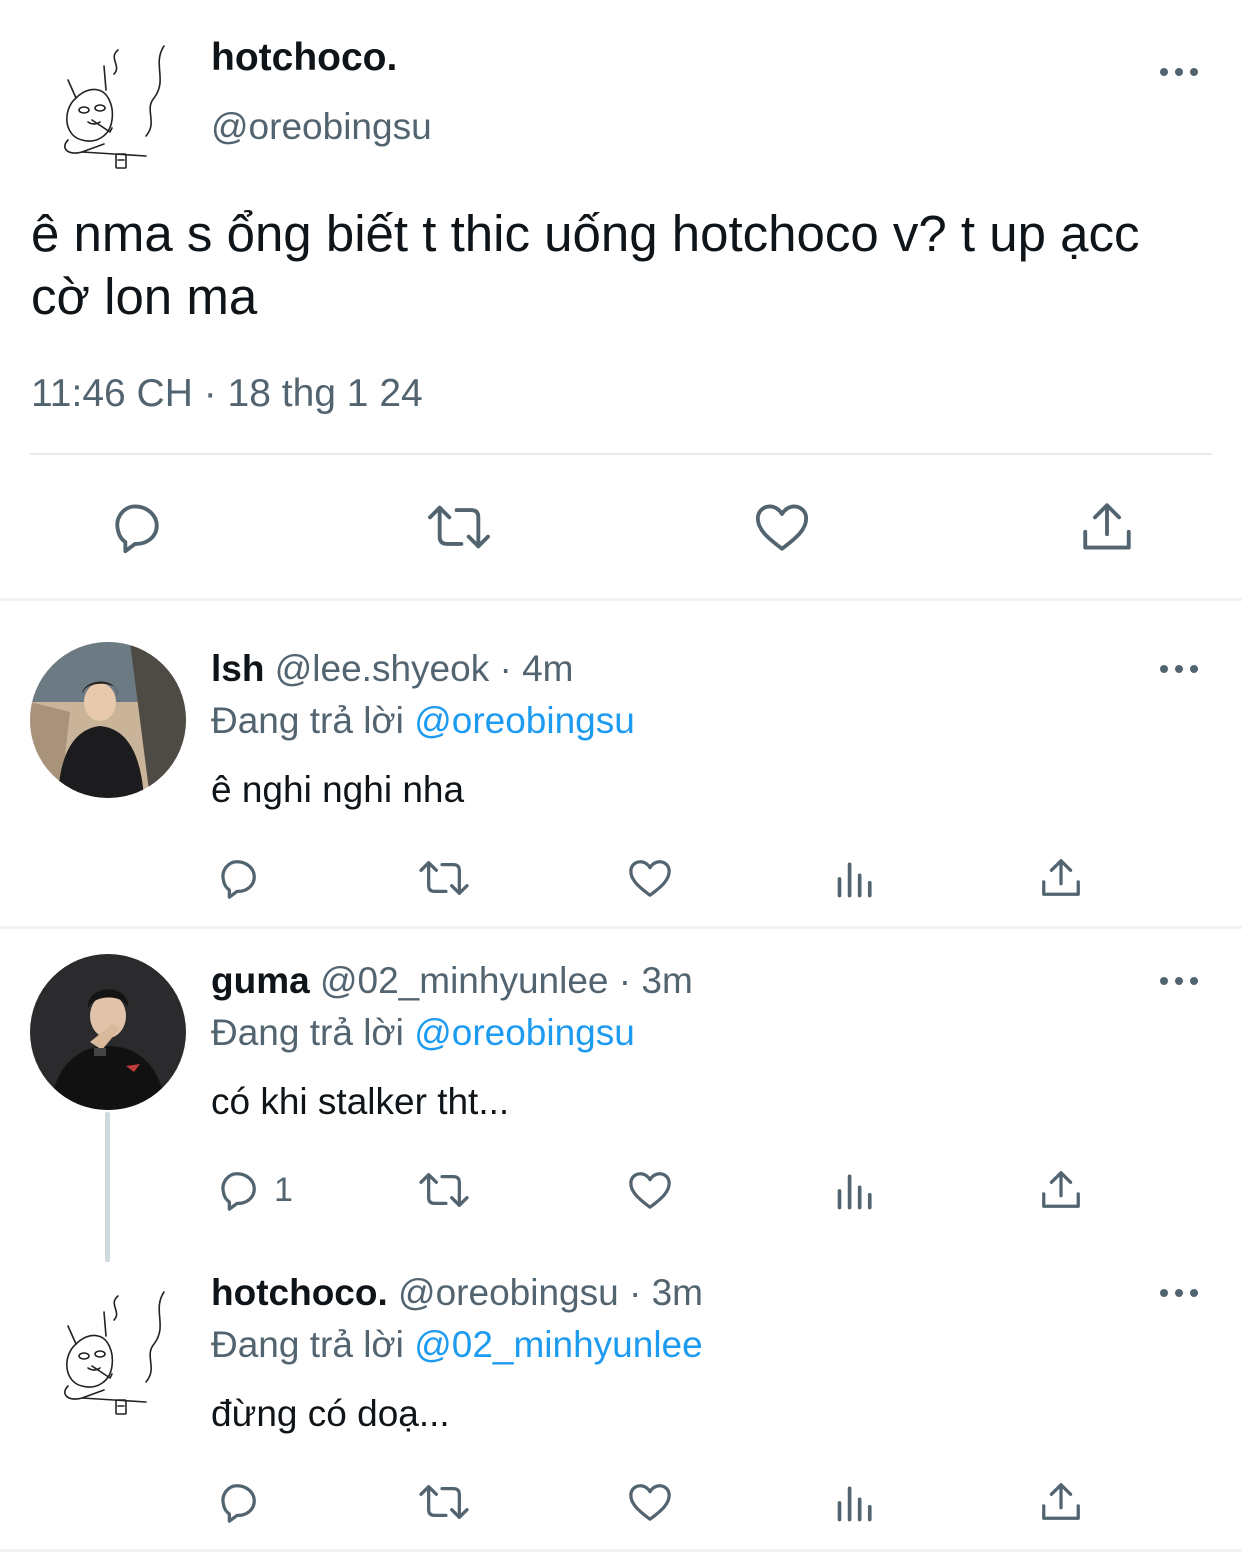 This screenshot has height=1553, width=1242. What do you see at coordinates (550, 1292) in the screenshot?
I see `reply-meta: @oreobingsu · 3m` at bounding box center [550, 1292].